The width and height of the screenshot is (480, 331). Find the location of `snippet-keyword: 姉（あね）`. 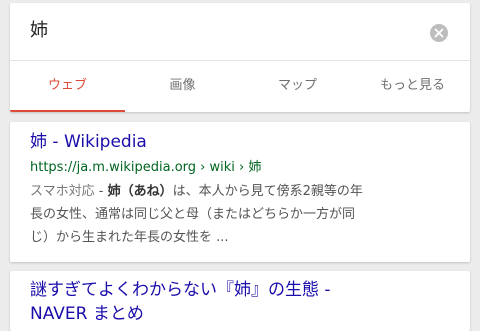

snippet-keyword: 姉（あね） is located at coordinates (140, 191).